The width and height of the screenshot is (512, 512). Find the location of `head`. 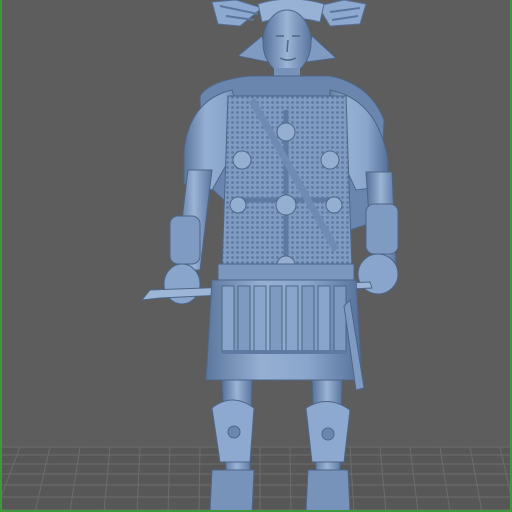

head is located at coordinates (287, 42).